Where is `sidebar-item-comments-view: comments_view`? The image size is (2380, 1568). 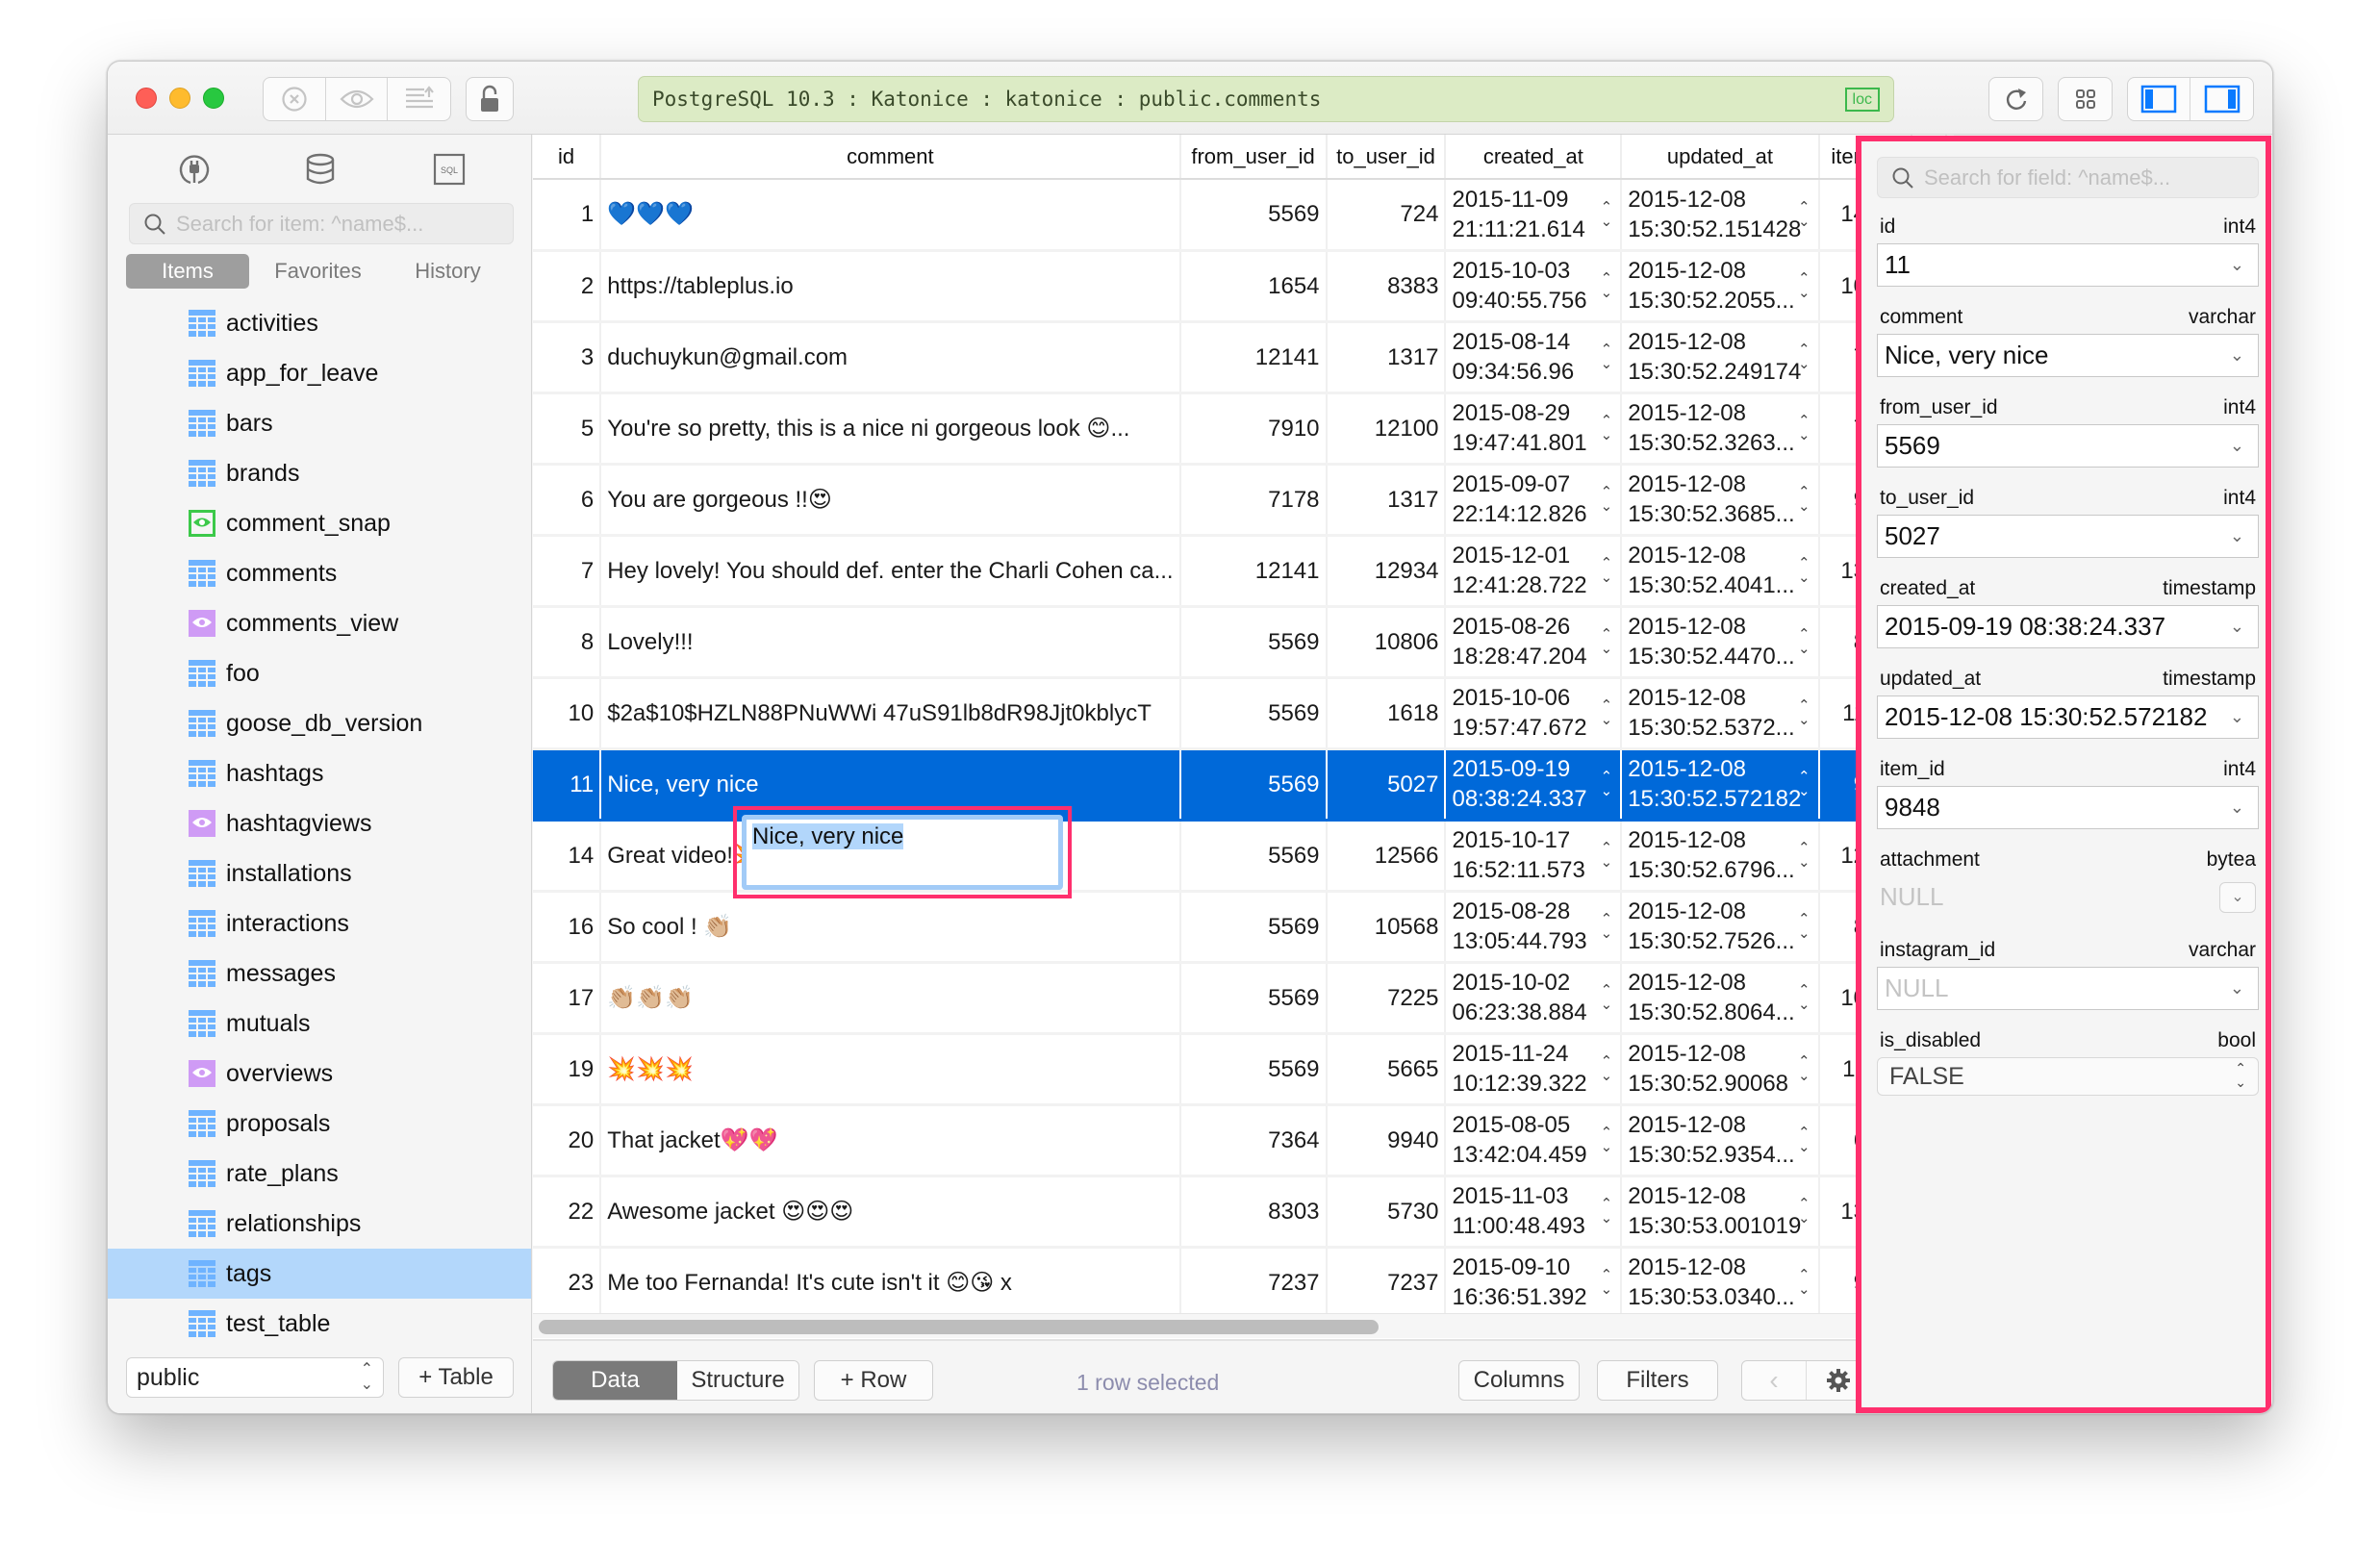 sidebar-item-comments-view: comments_view is located at coordinates (320, 623).